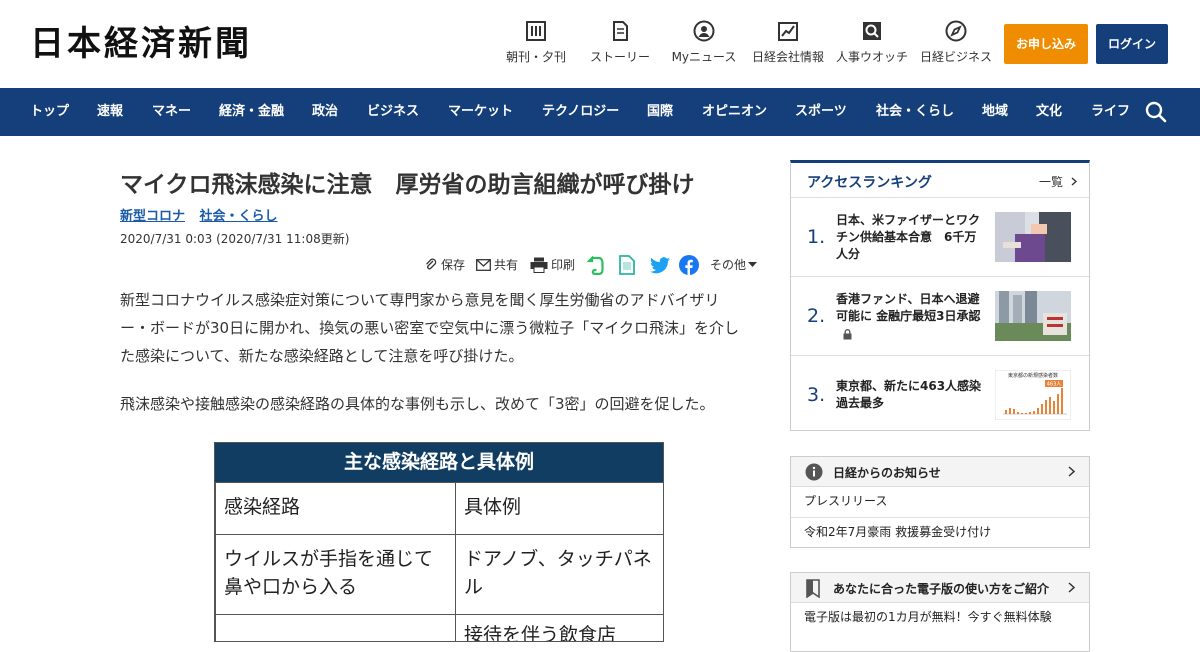  What do you see at coordinates (536, 31) in the screenshot?
I see `newspaper-icon` at bounding box center [536, 31].